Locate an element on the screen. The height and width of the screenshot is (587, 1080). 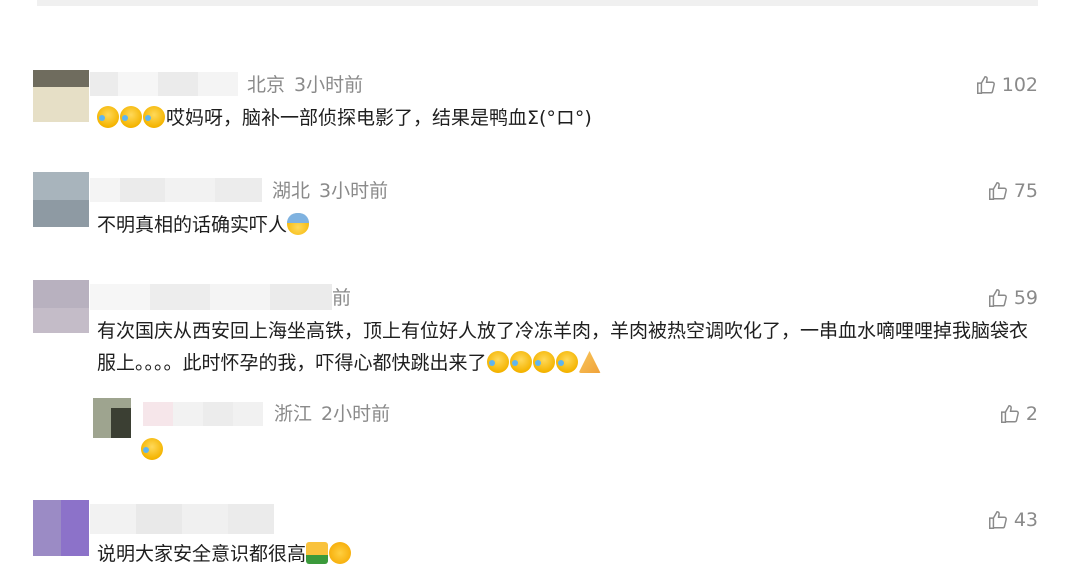
like-count: 43 is located at coordinates (1025, 520).